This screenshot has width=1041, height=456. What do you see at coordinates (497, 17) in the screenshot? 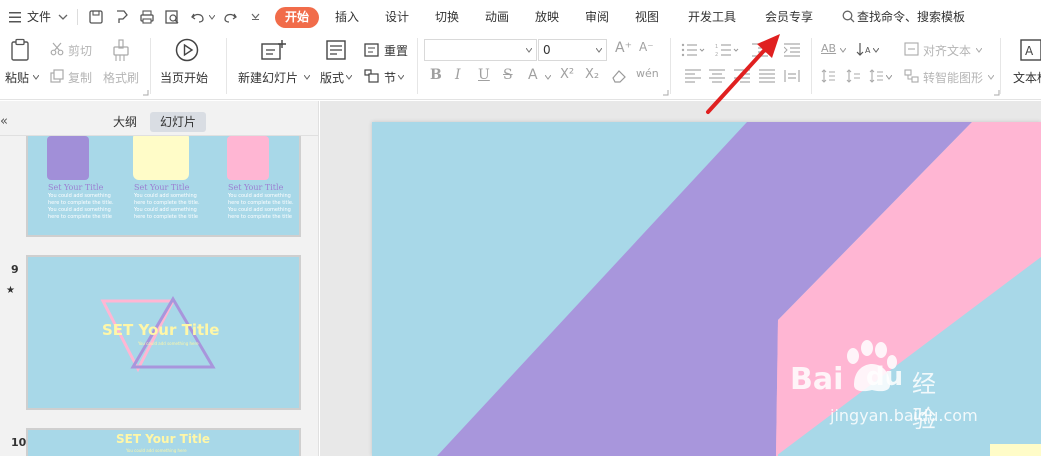
I see `tab-animation: 动画` at bounding box center [497, 17].